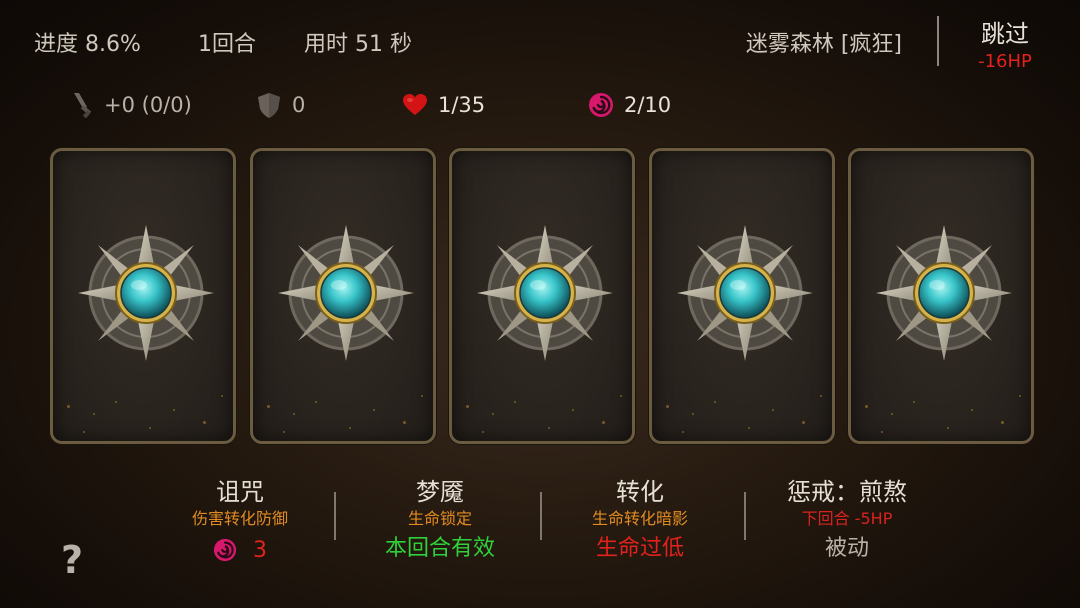  I want to click on curse-count: 3, so click(240, 550).